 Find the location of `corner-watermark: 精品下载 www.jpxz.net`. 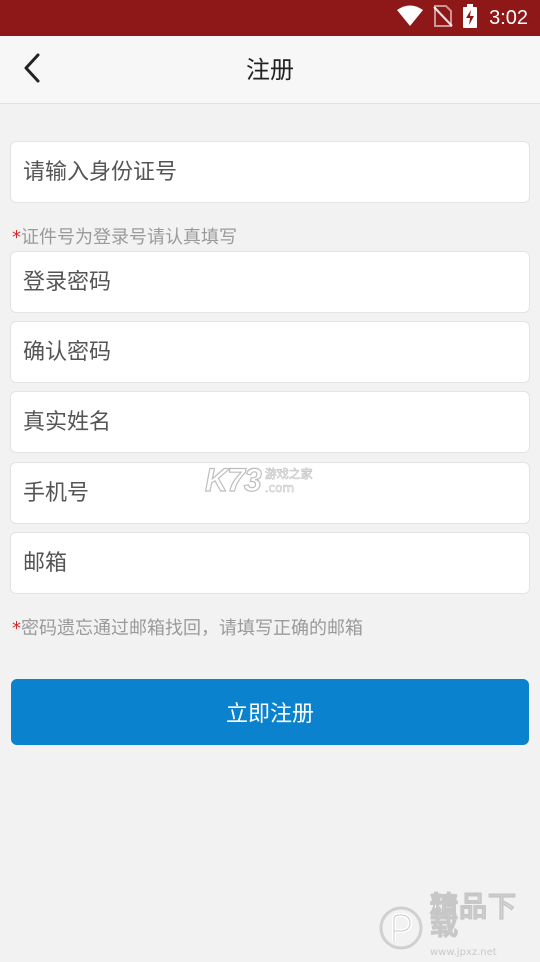

corner-watermark: 精品下载 www.jpxz.net is located at coordinates (459, 926).